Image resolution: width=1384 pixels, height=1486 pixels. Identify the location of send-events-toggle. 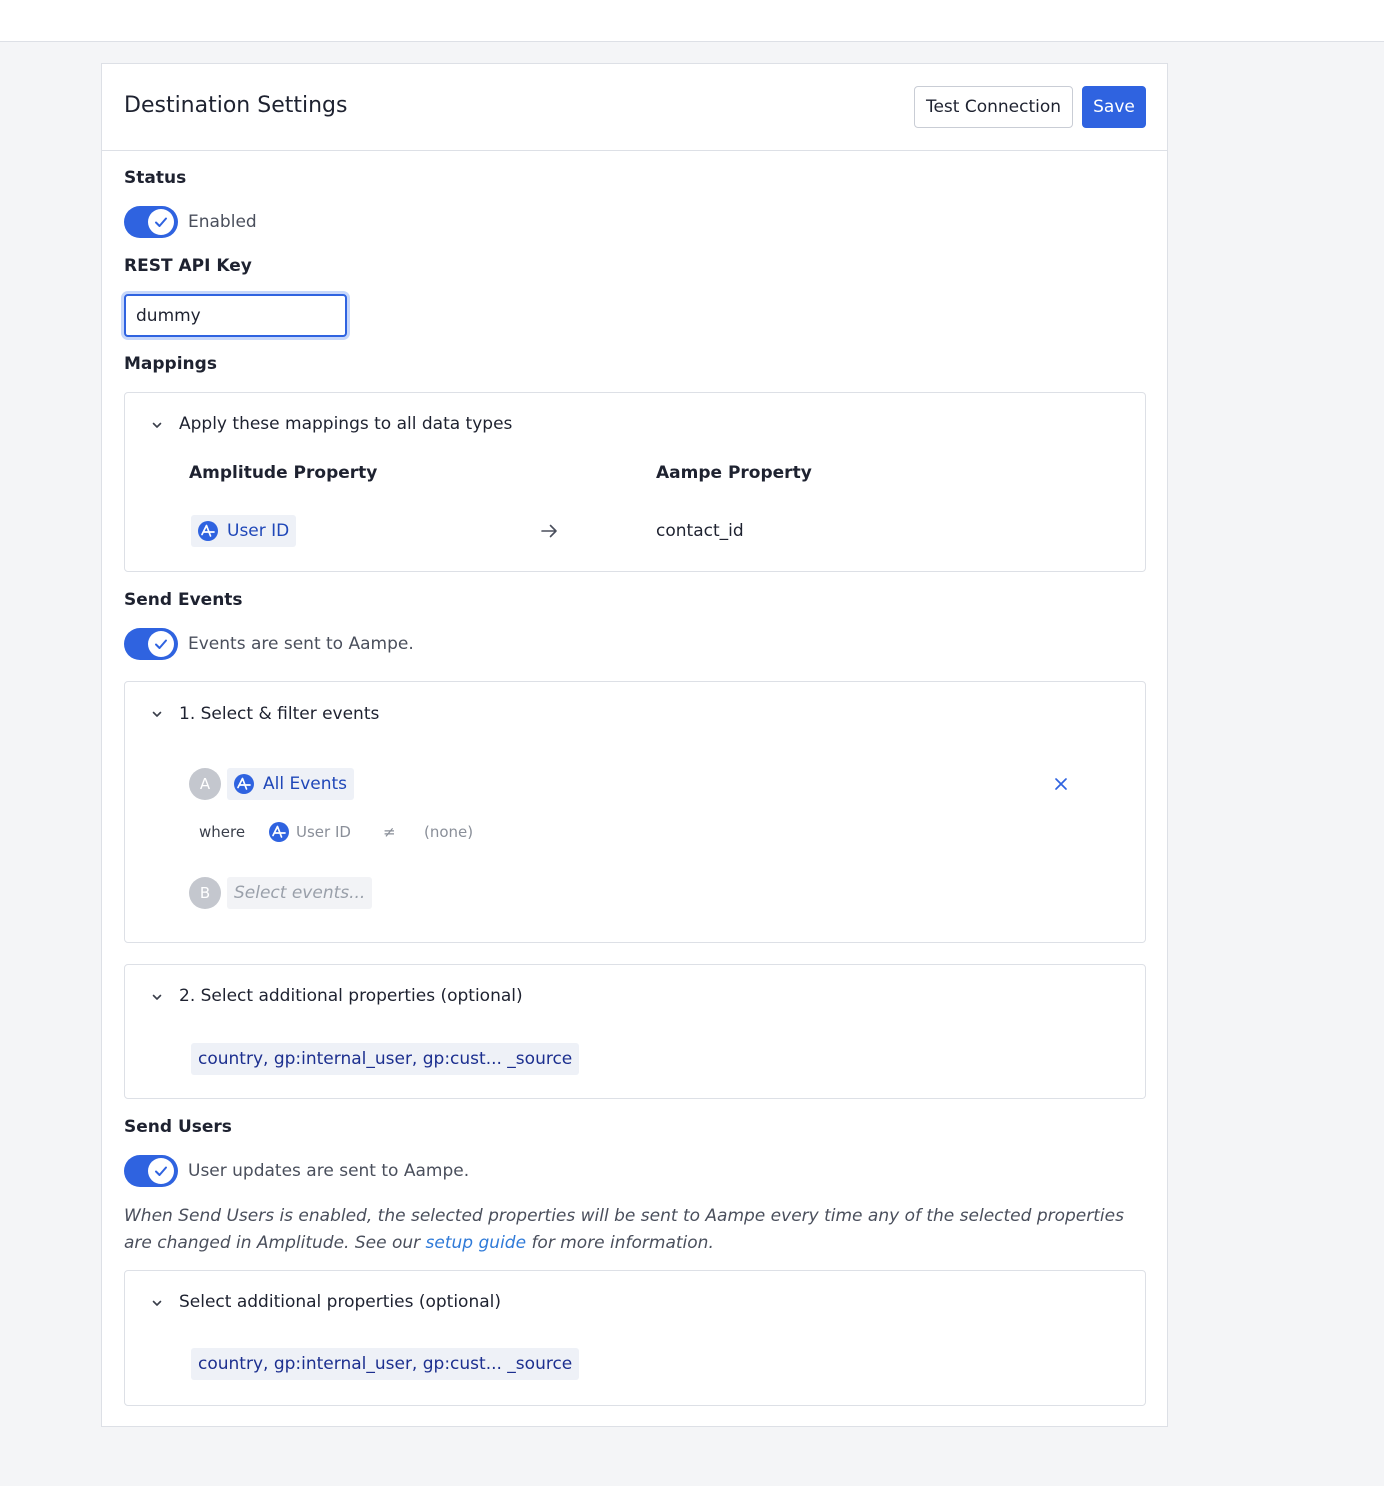
(151, 644).